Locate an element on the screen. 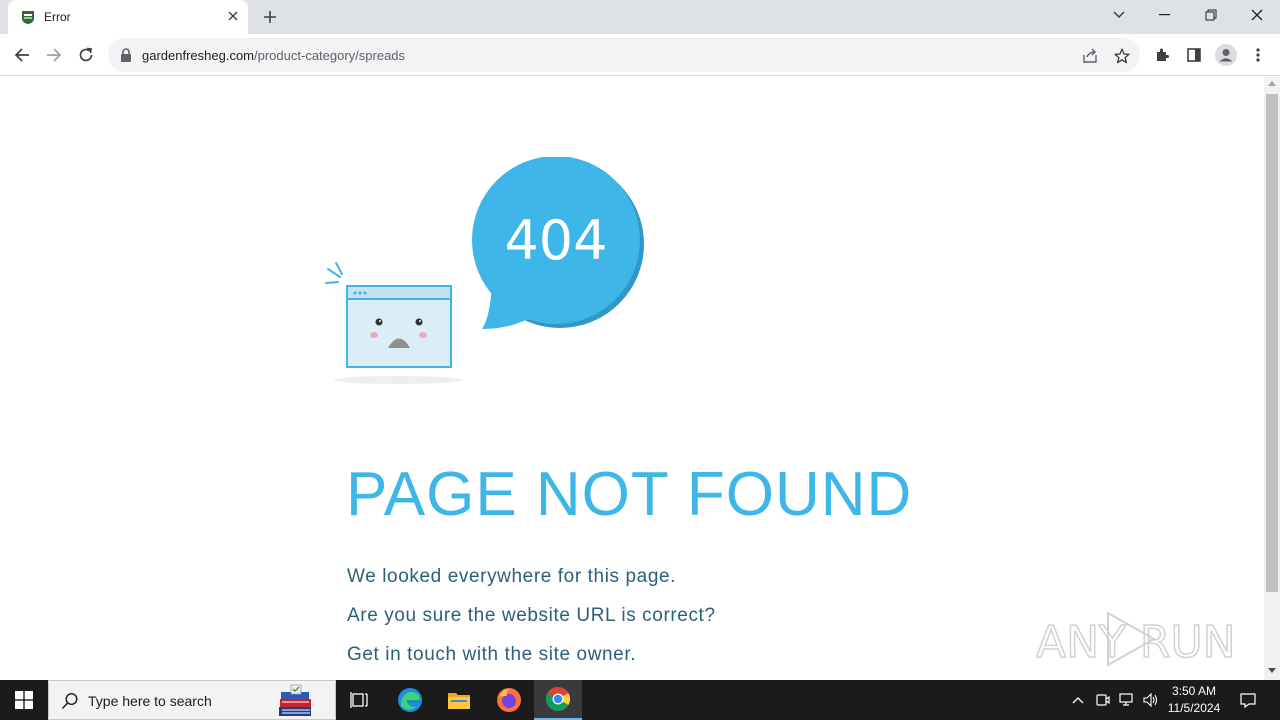 This screenshot has width=1280, height=720. share-icon is located at coordinates (1090, 56).